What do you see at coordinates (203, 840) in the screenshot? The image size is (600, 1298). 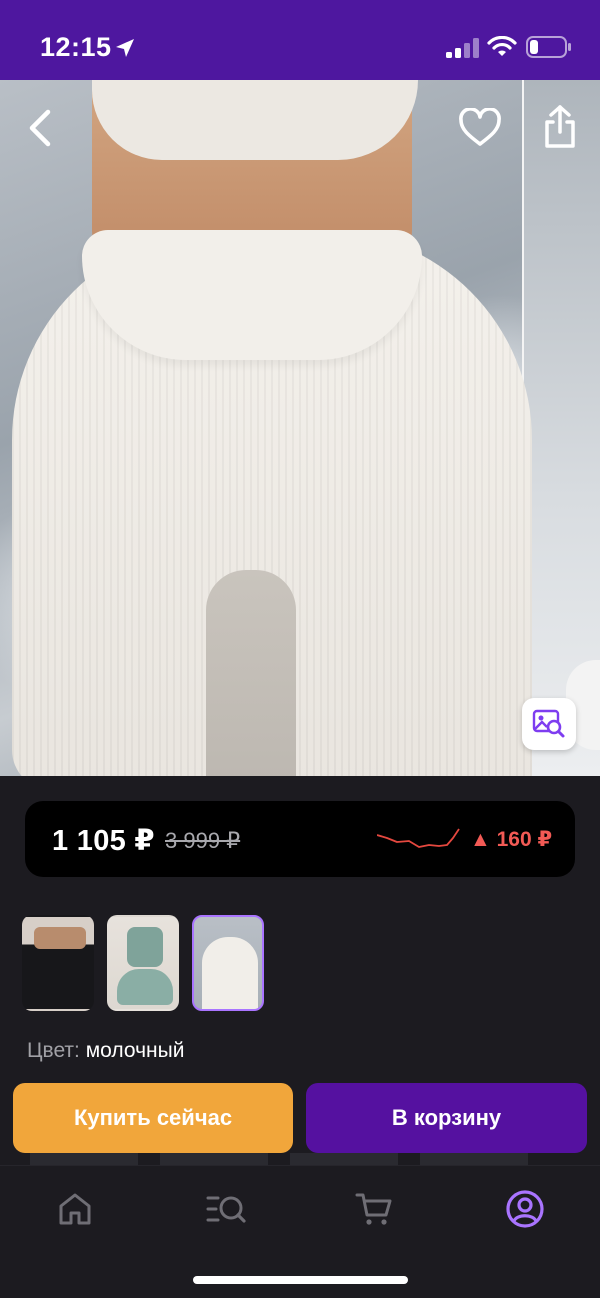 I see `old-price: 3 999 ₽` at bounding box center [203, 840].